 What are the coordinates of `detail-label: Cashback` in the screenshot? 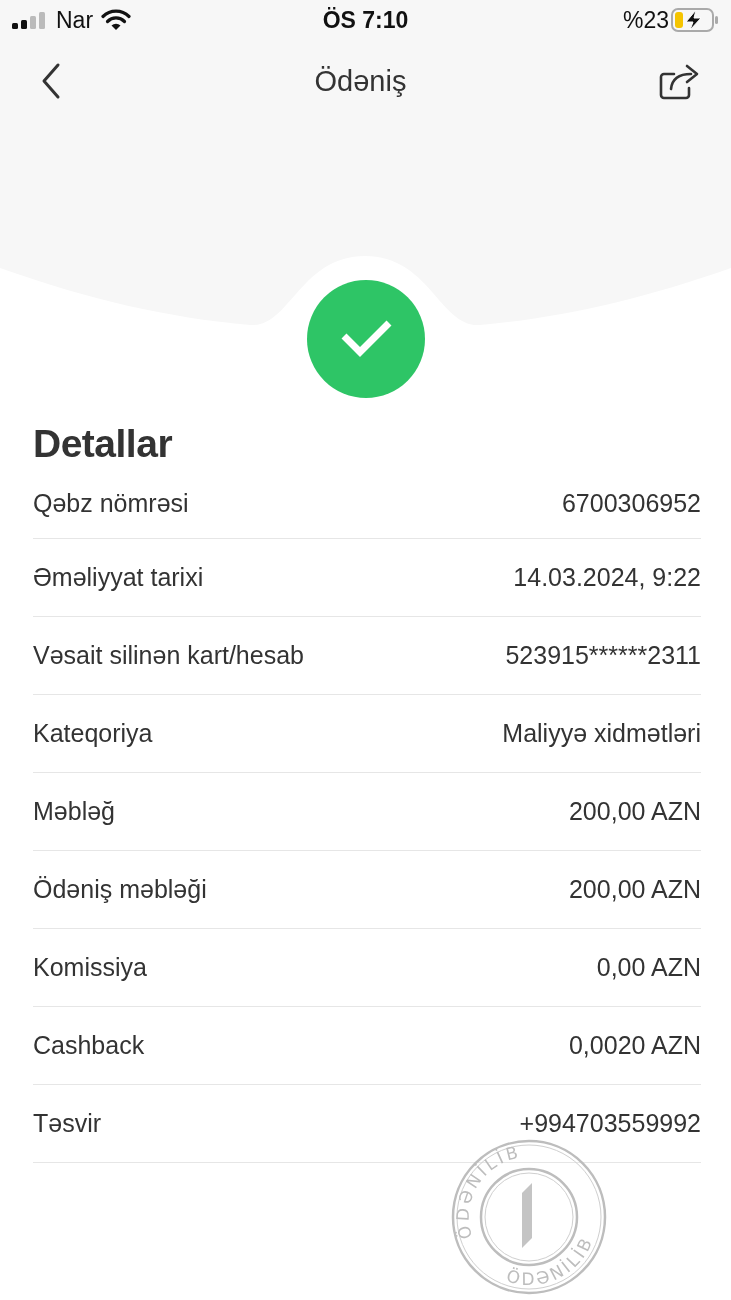 It's located at (89, 1045).